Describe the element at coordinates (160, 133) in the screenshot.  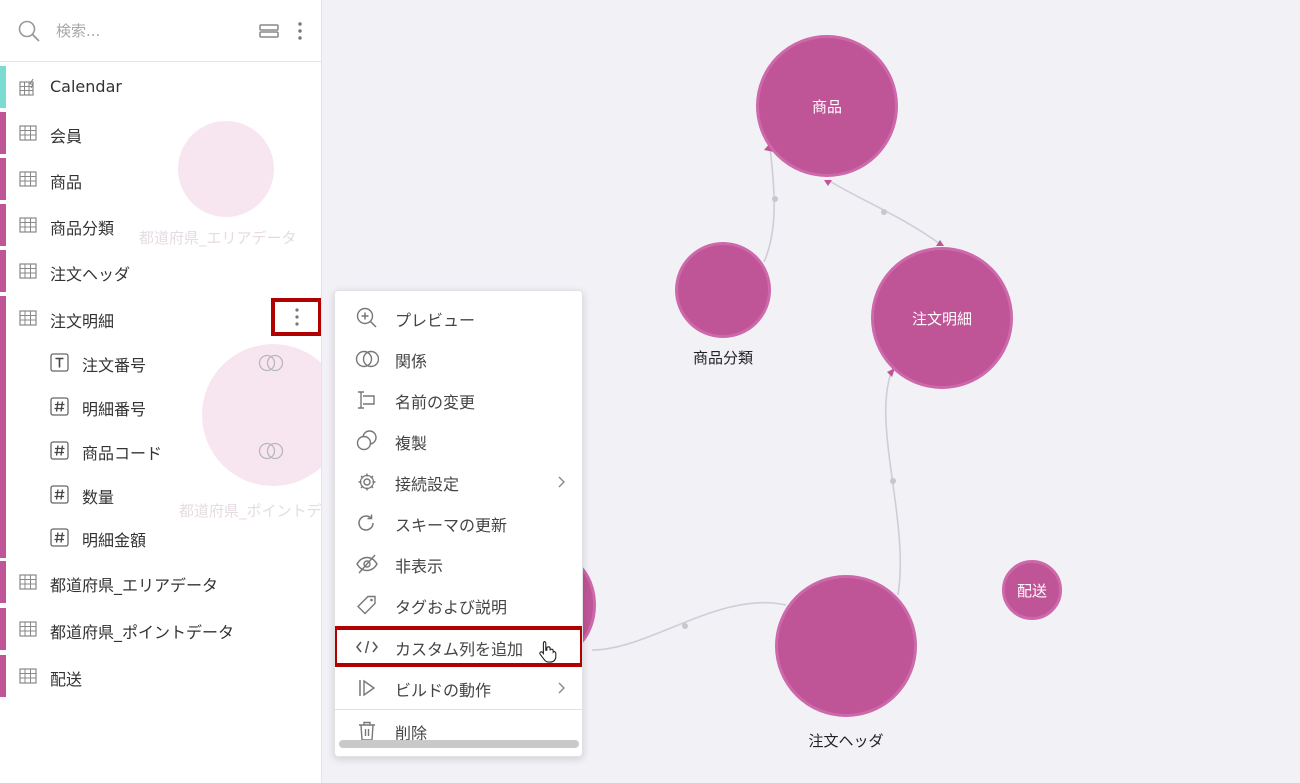
I see `table-item-kaiin: 会員` at that location.